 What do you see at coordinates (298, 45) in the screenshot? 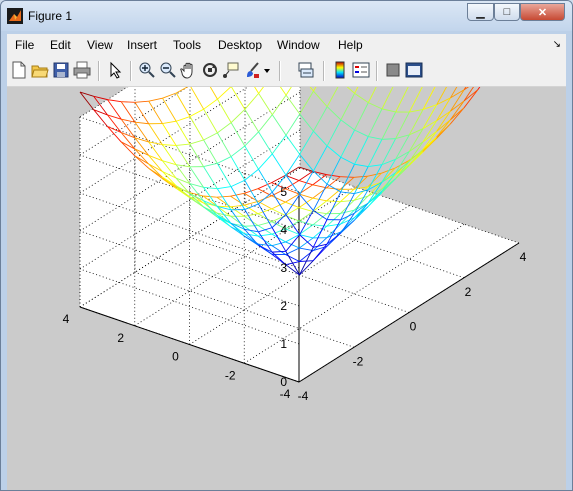
I see `menu-window: Window` at bounding box center [298, 45].